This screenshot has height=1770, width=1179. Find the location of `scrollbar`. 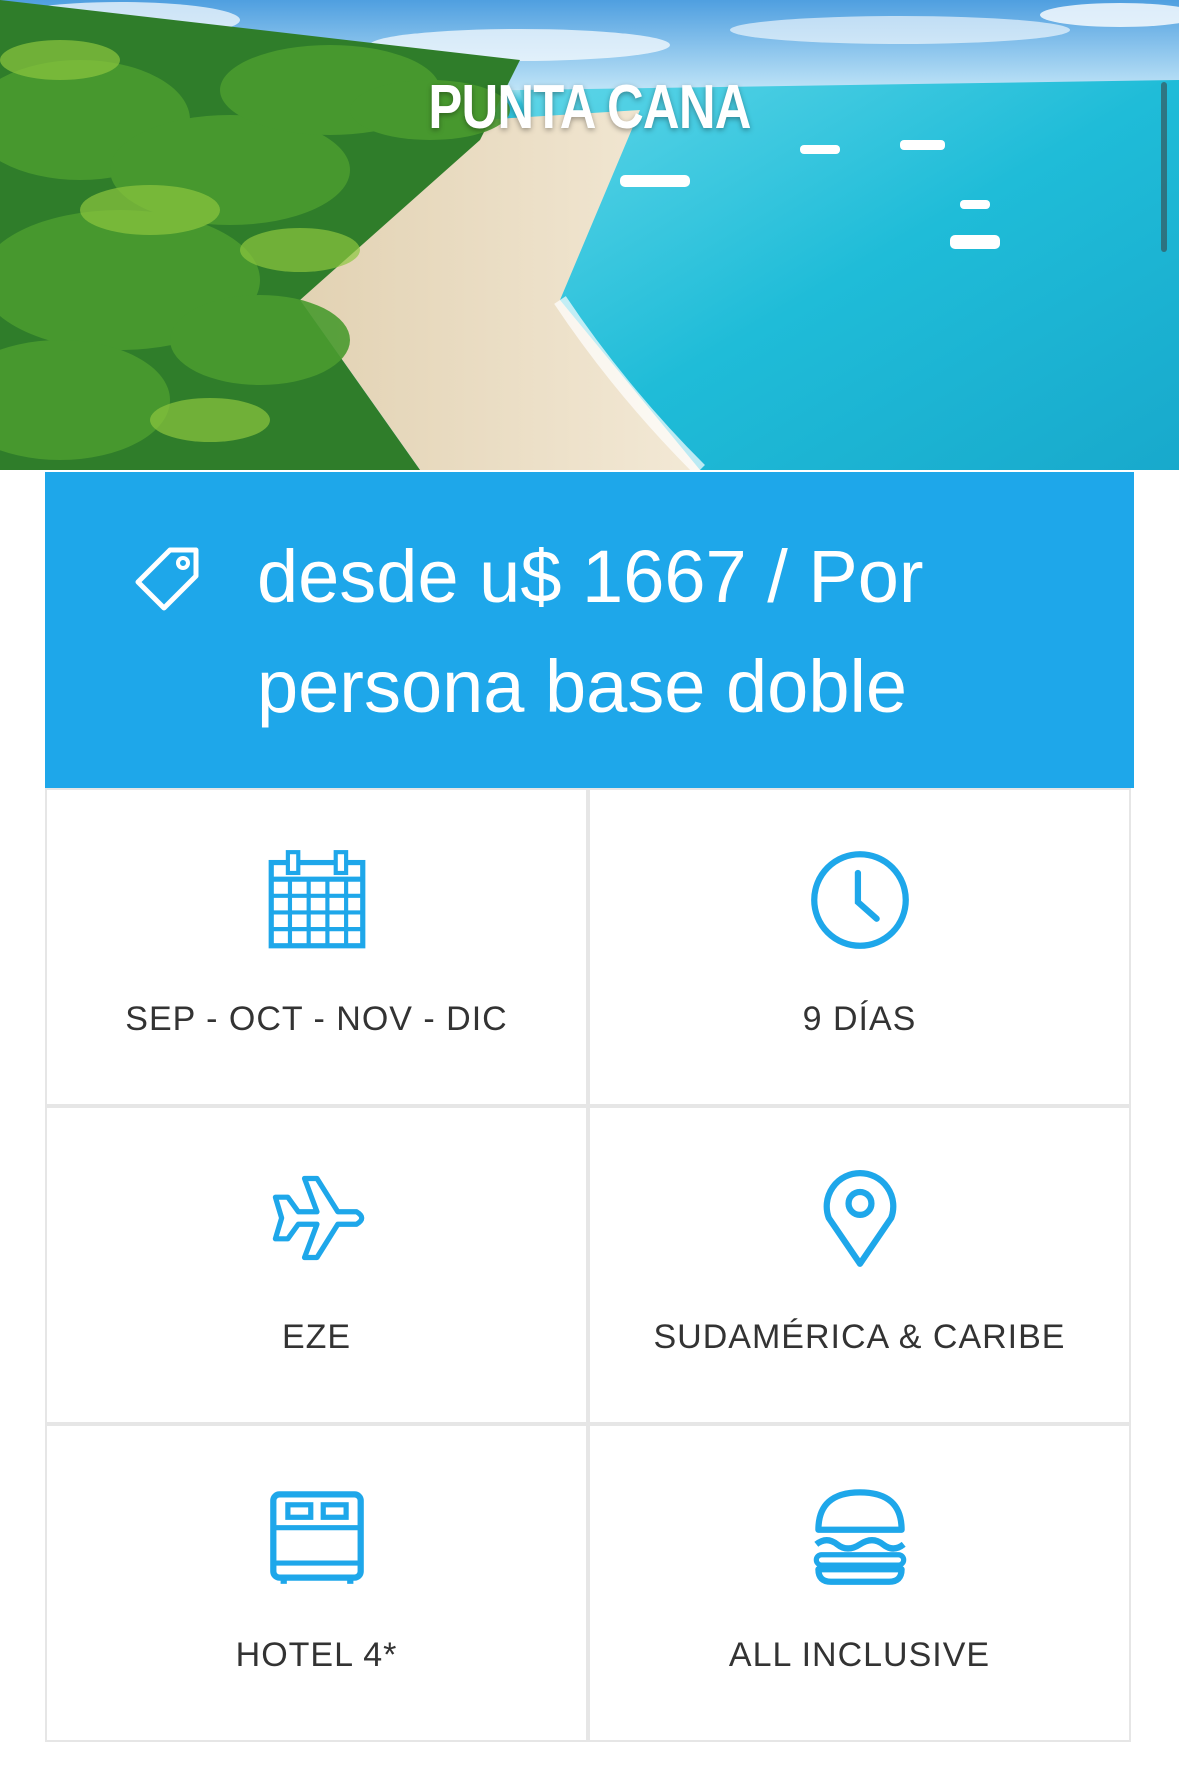

scrollbar is located at coordinates (1164, 167).